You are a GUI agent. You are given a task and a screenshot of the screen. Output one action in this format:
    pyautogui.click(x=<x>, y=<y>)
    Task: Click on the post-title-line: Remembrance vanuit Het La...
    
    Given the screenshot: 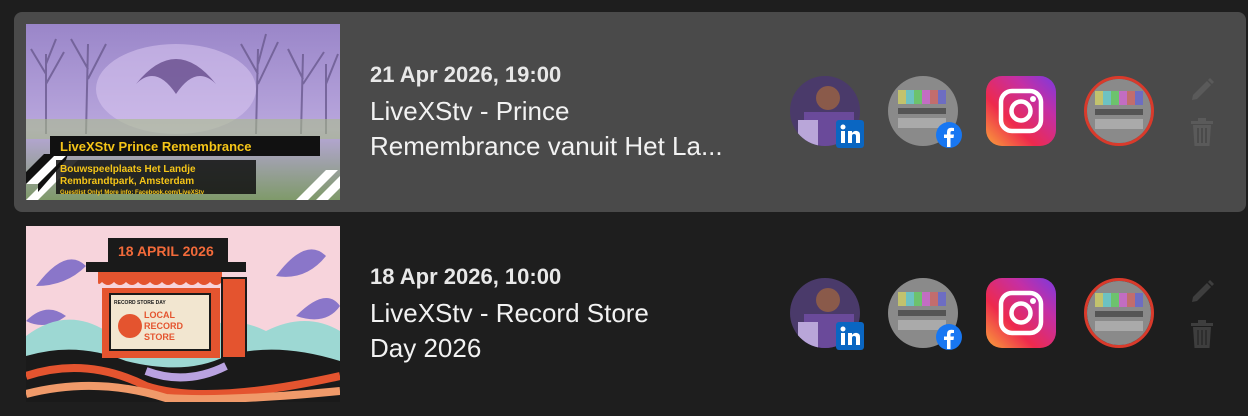 What is the action you would take?
    pyautogui.click(x=546, y=146)
    